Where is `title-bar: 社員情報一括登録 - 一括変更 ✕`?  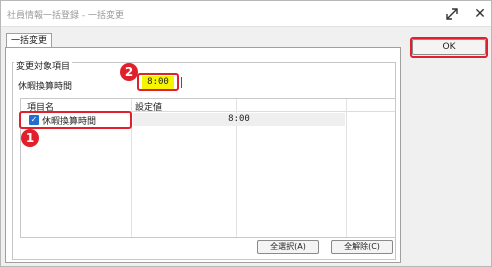 title-bar: 社員情報一括登録 - 一括変更 ✕ is located at coordinates (246, 14).